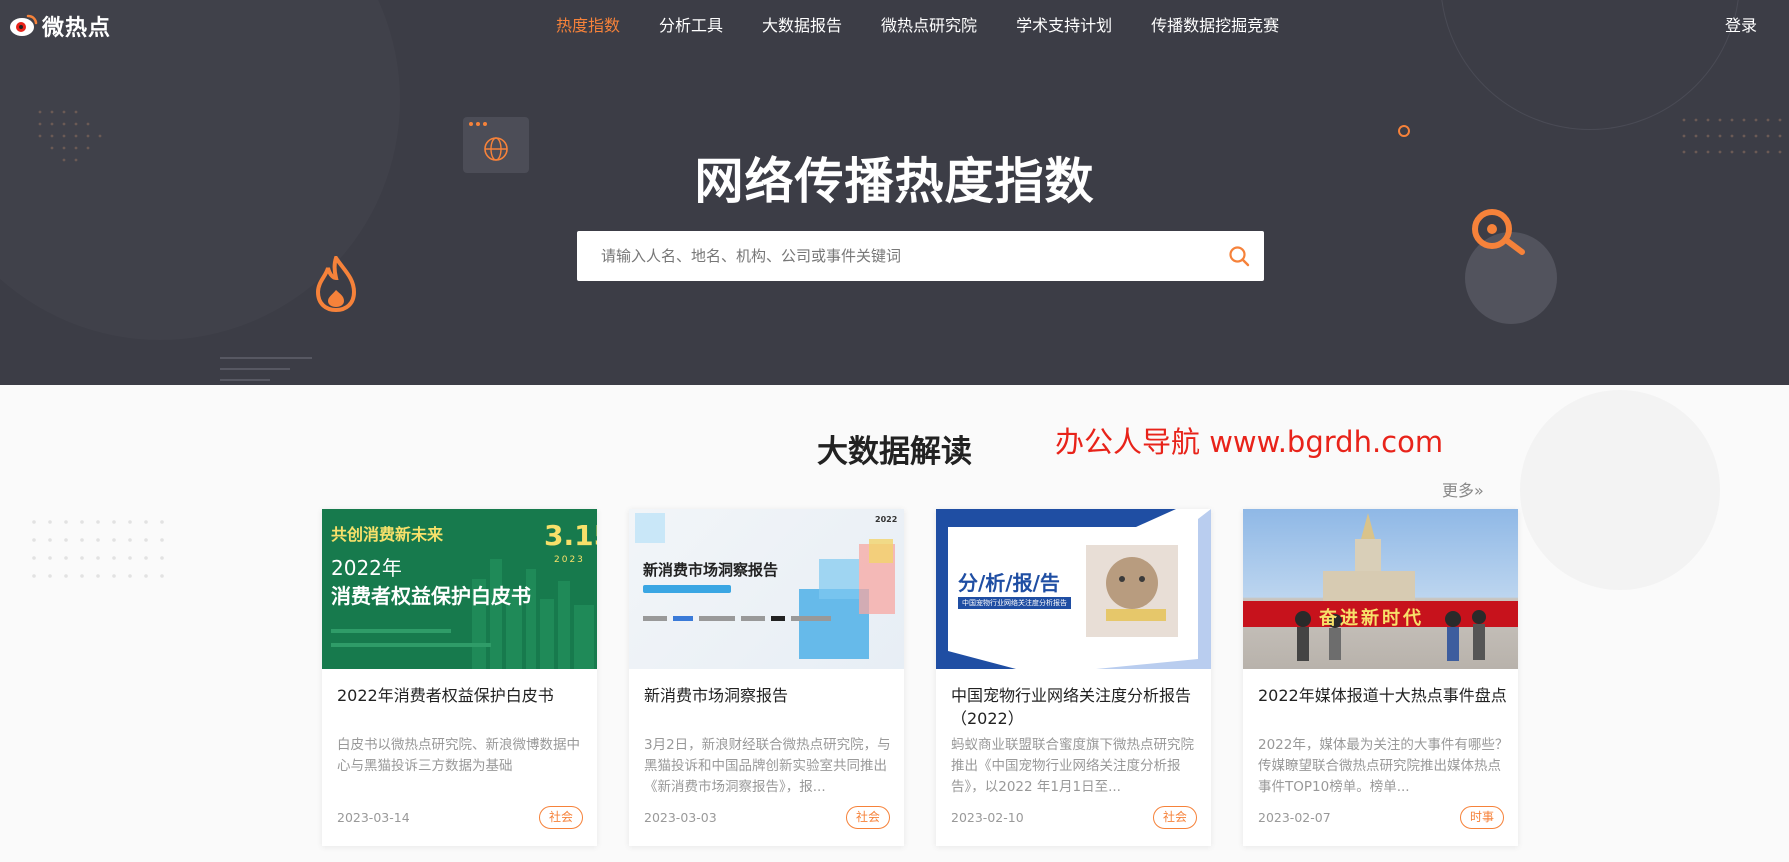  What do you see at coordinates (1741, 24) in the screenshot?
I see `login-link: 登录` at bounding box center [1741, 24].